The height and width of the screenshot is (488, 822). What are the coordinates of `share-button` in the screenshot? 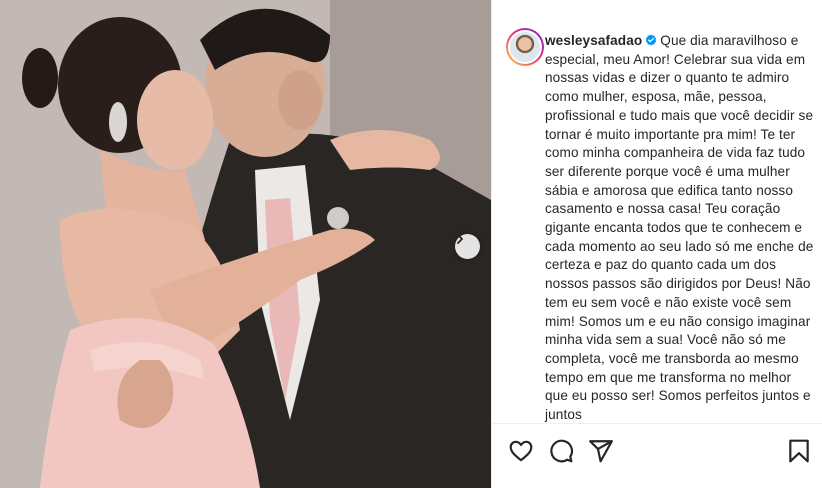 It's located at (601, 451).